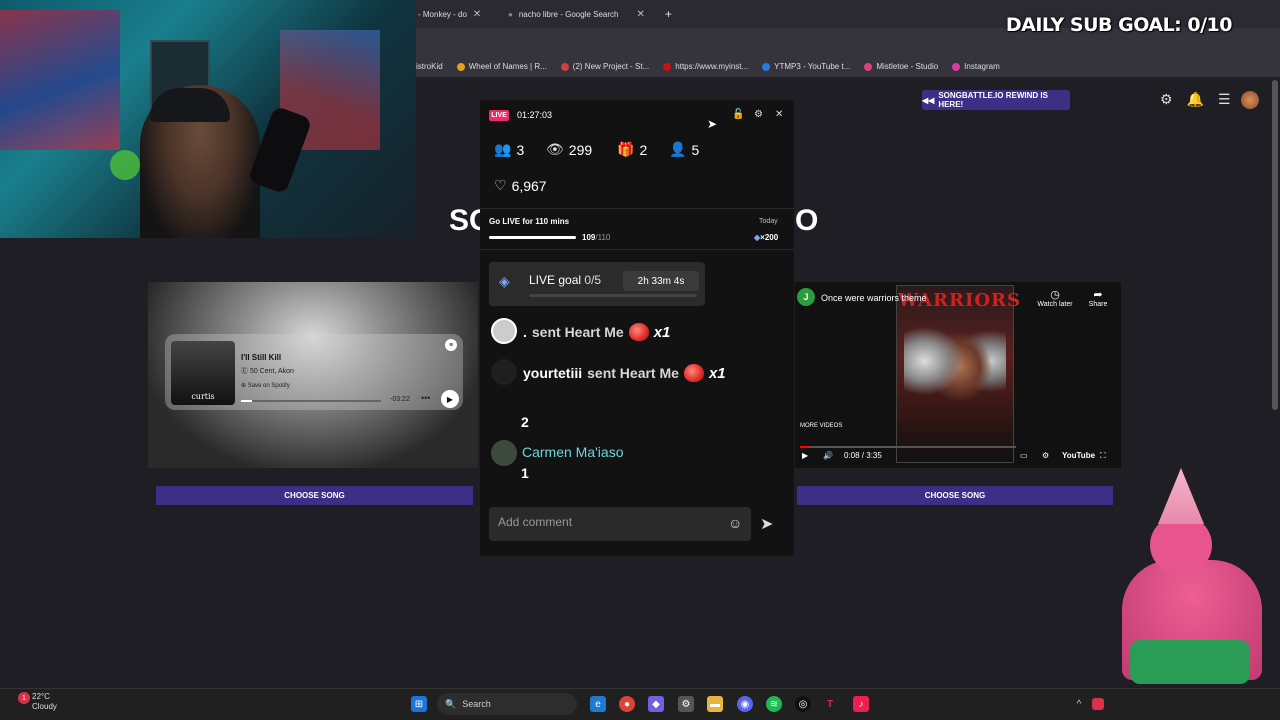 This screenshot has width=1280, height=720. I want to click on views-stat: 👁 299, so click(569, 149).